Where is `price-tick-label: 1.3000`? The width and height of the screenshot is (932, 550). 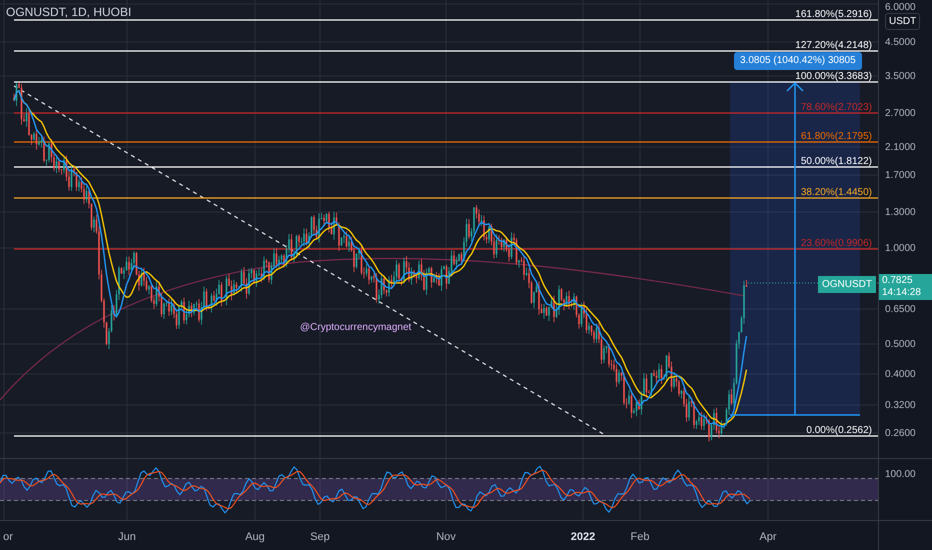
price-tick-label: 1.3000 is located at coordinates (900, 213).